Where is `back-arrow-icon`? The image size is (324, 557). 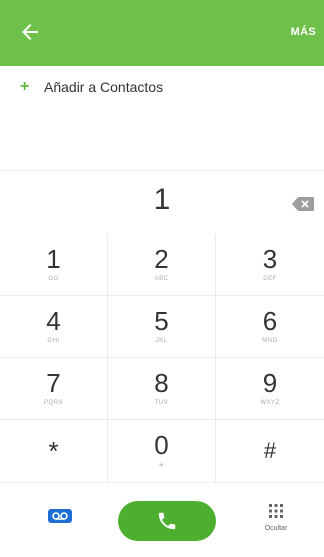 back-arrow-icon is located at coordinates (30, 32).